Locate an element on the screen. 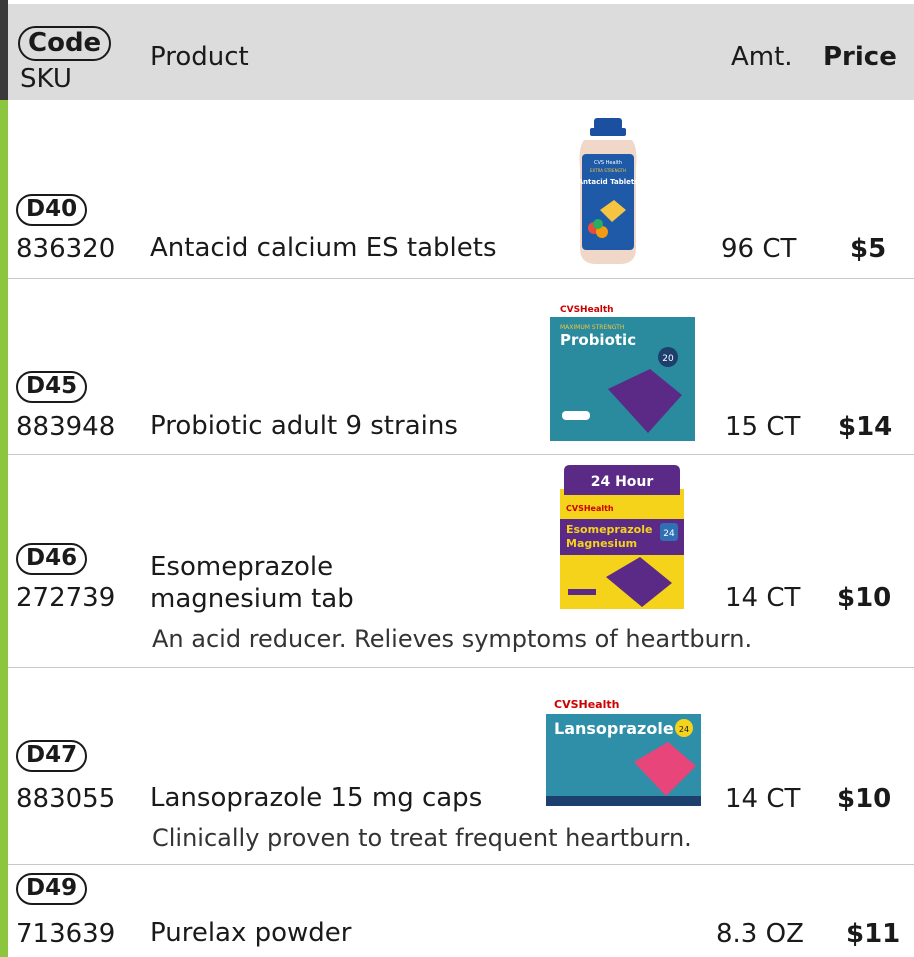 The width and height of the screenshot is (914, 957). item-name-line2: magnesium tab is located at coordinates (252, 599).